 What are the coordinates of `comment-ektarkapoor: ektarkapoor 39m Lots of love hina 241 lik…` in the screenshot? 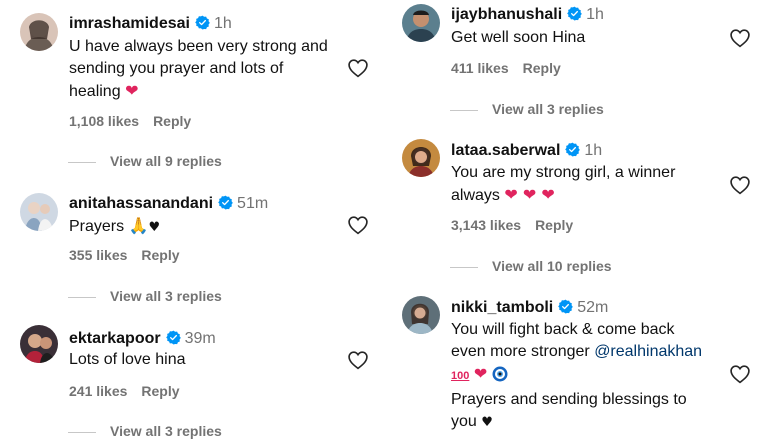 It's located at (192, 377).